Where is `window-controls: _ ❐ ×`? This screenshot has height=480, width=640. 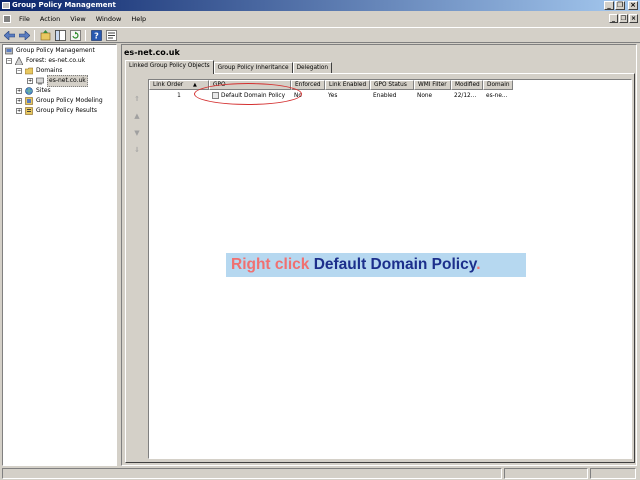
window-controls: _ ❐ × is located at coordinates (621, 5).